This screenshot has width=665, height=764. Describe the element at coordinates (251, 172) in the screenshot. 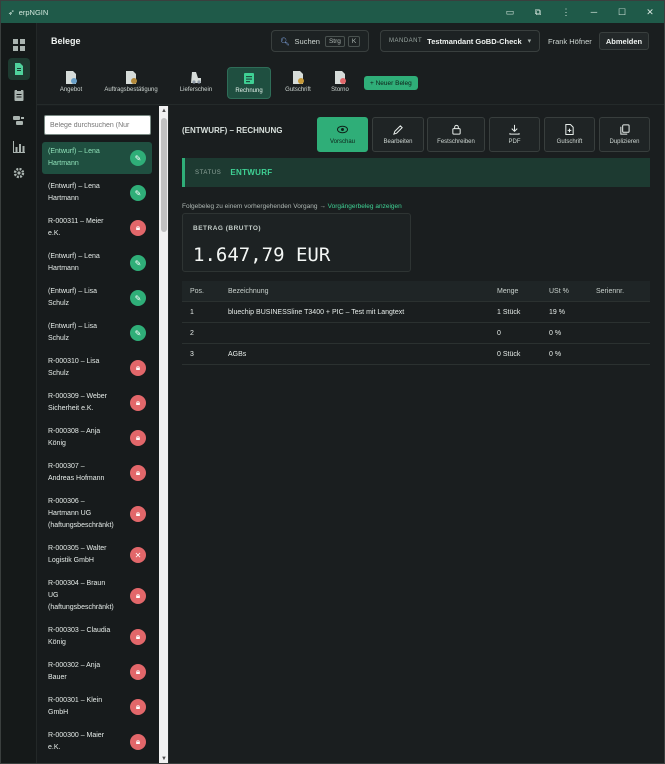

I see `status-badge: ENTWURF` at that location.